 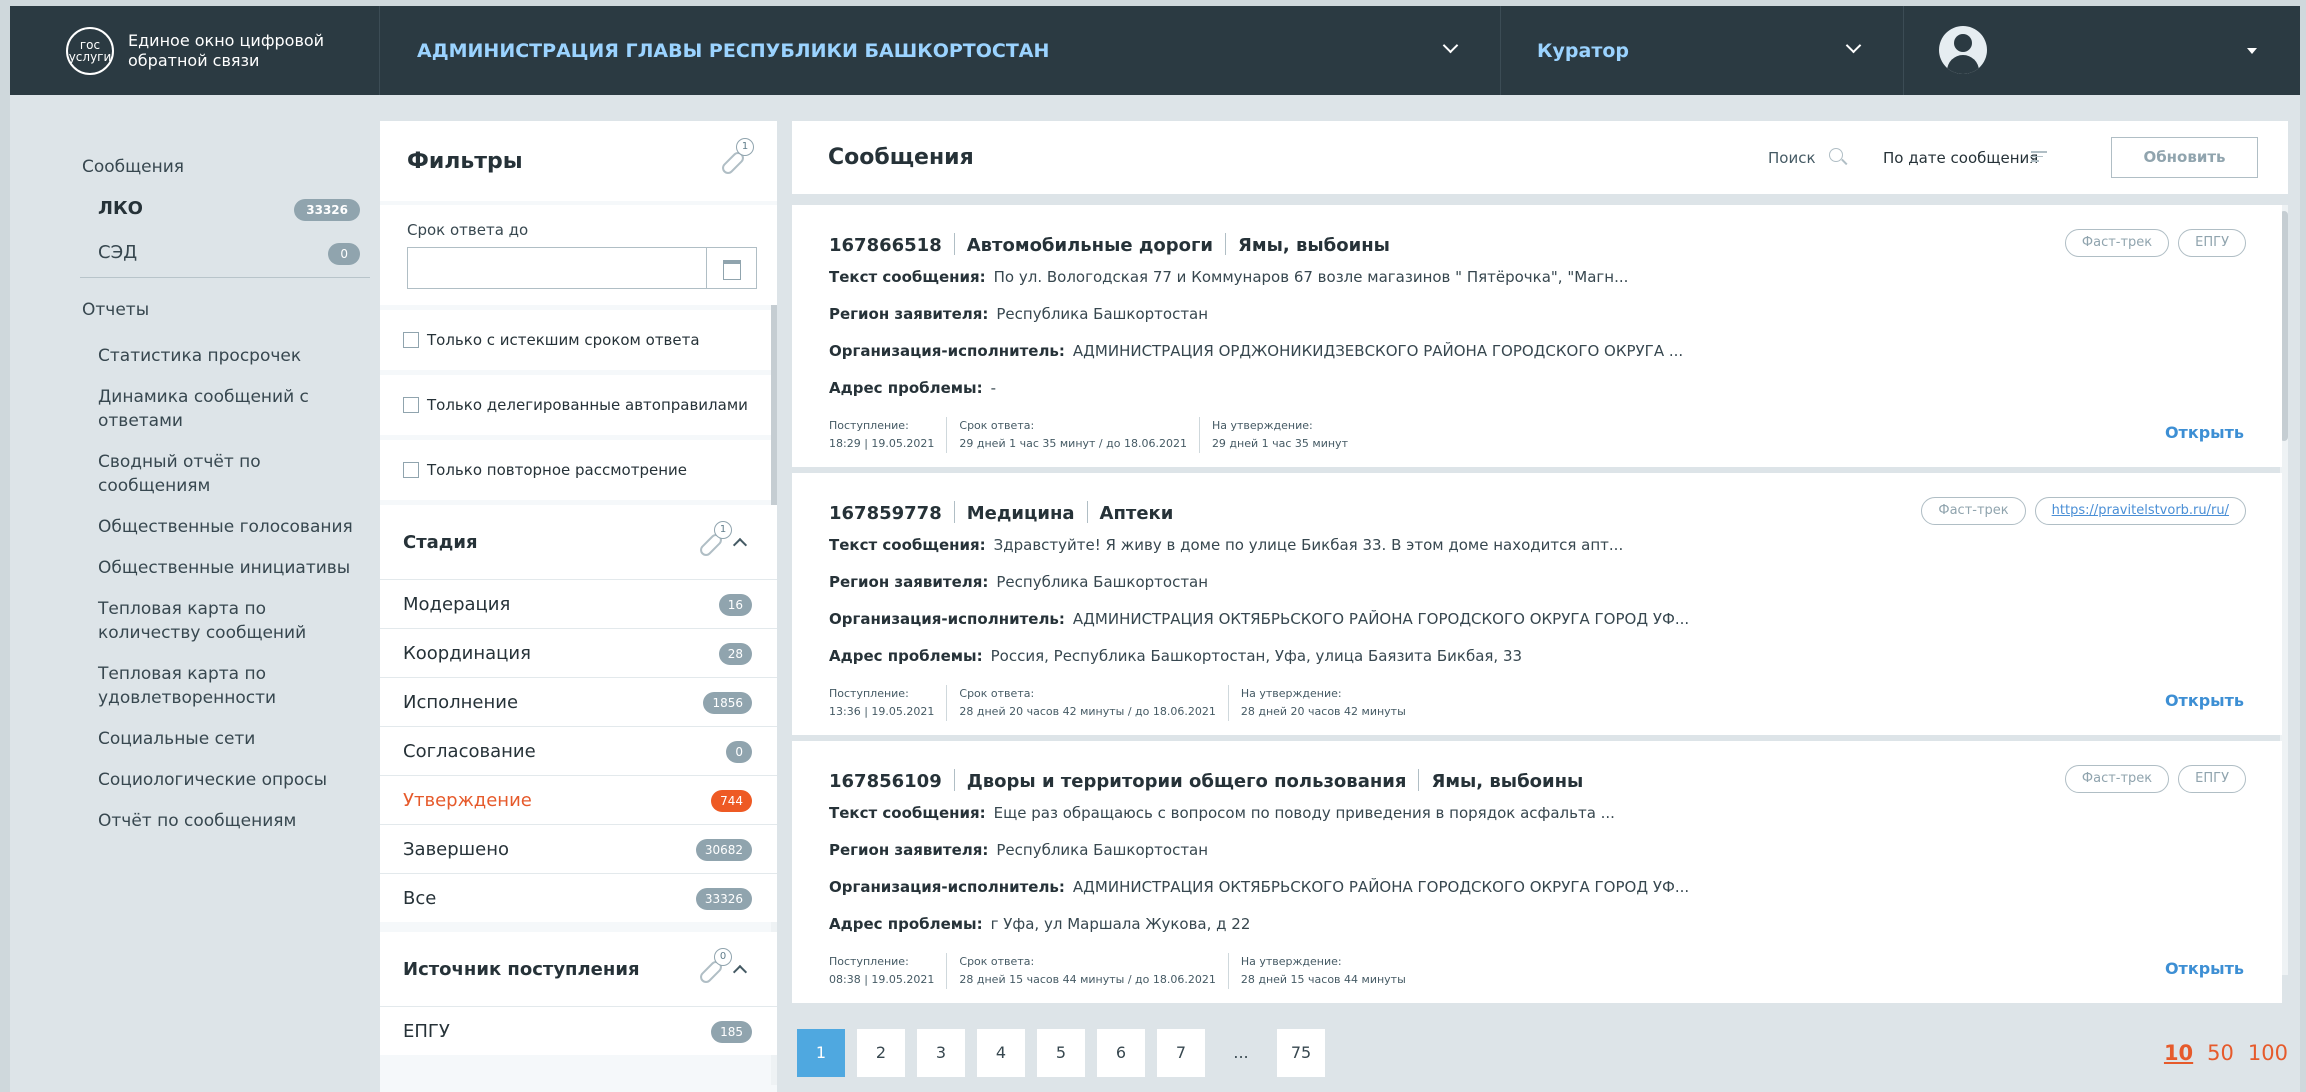 I want to click on page-button-current: 1, so click(x=821, y=1053).